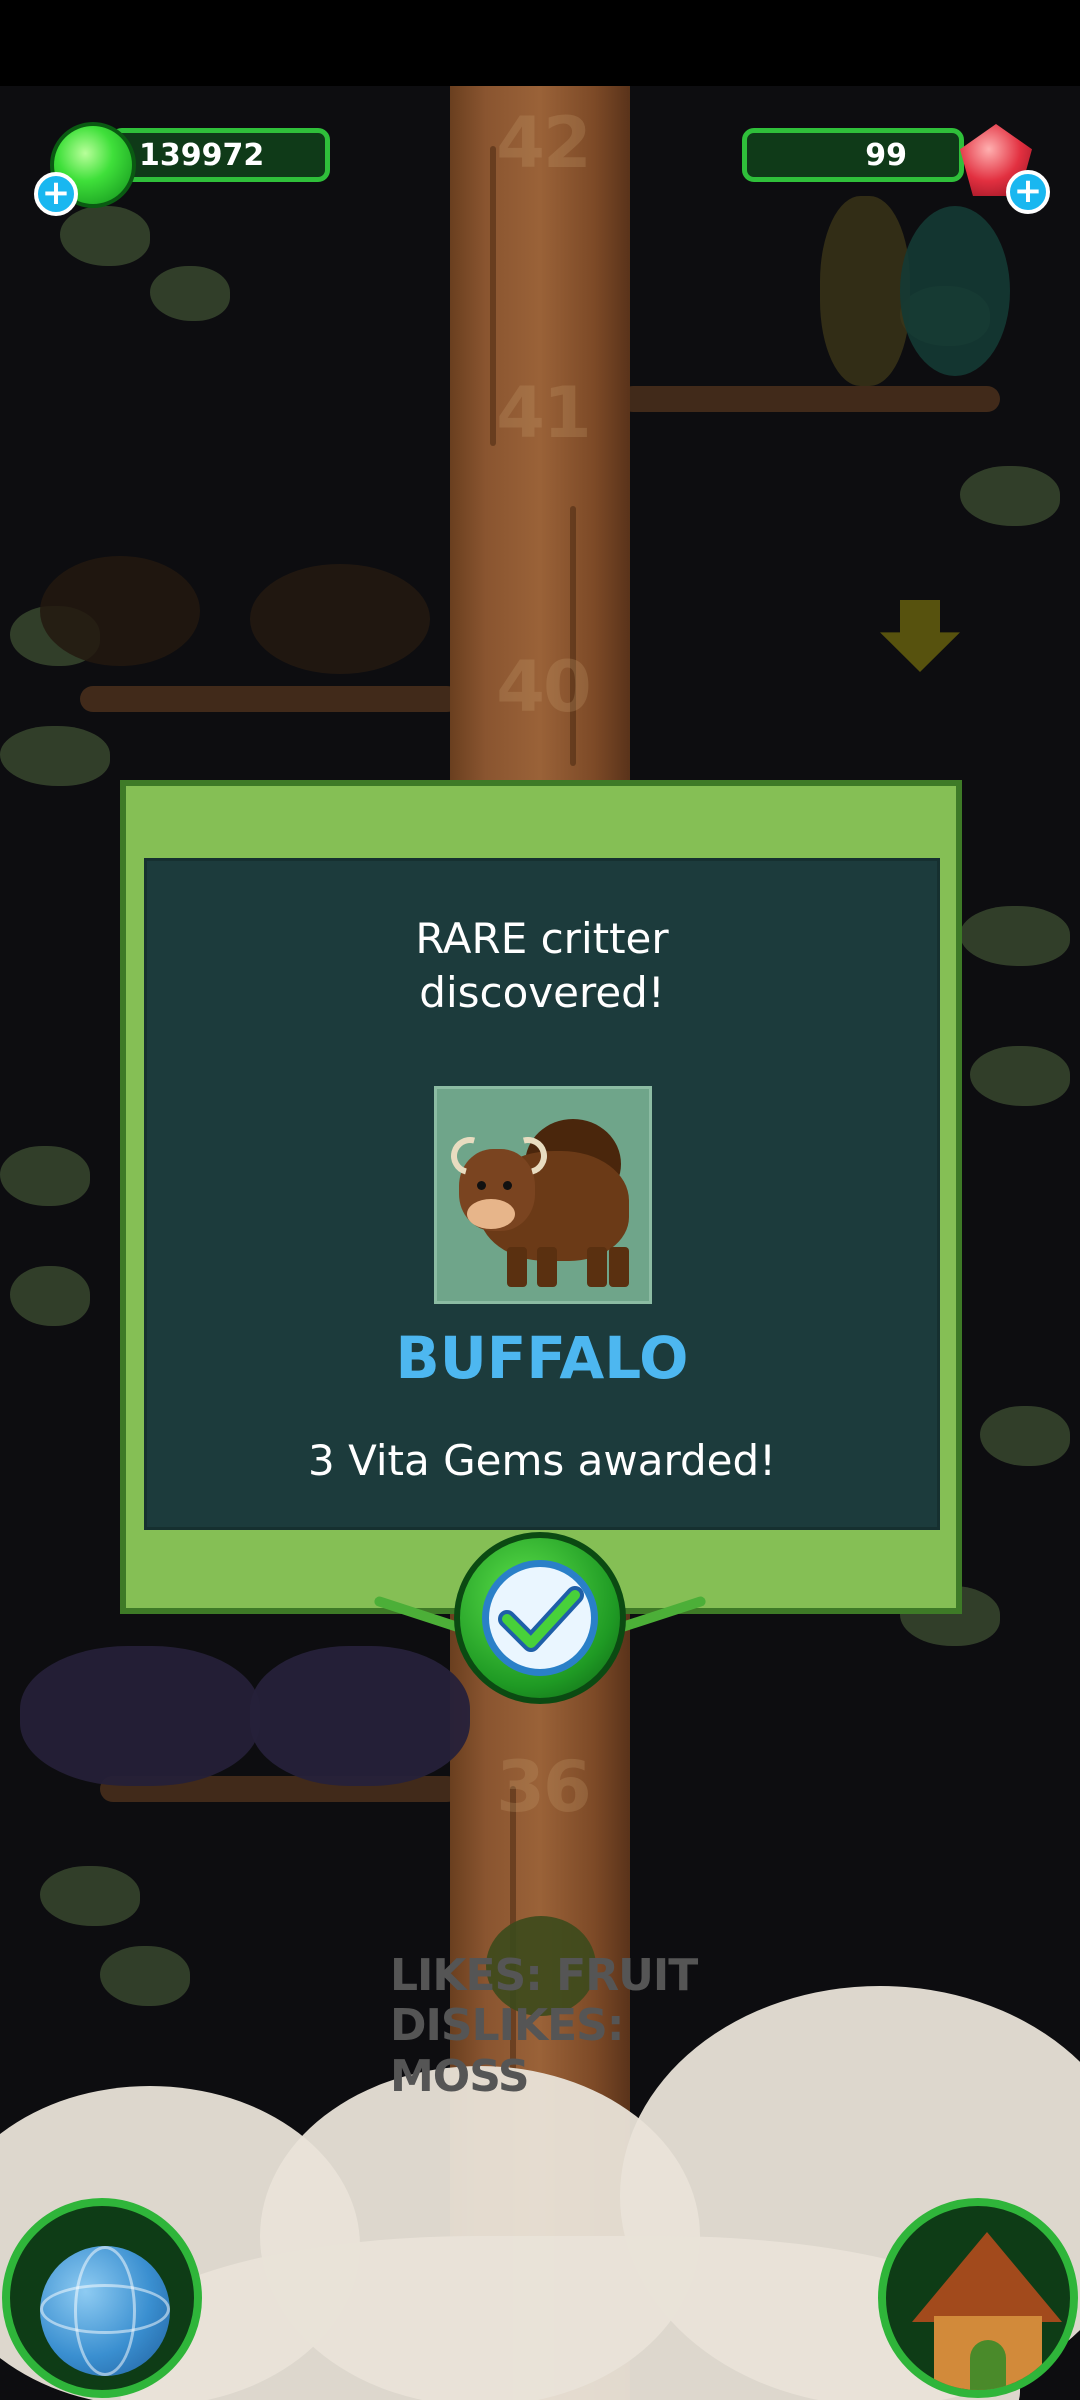  What do you see at coordinates (543, 1787) in the screenshot?
I see `height-marker: 36` at bounding box center [543, 1787].